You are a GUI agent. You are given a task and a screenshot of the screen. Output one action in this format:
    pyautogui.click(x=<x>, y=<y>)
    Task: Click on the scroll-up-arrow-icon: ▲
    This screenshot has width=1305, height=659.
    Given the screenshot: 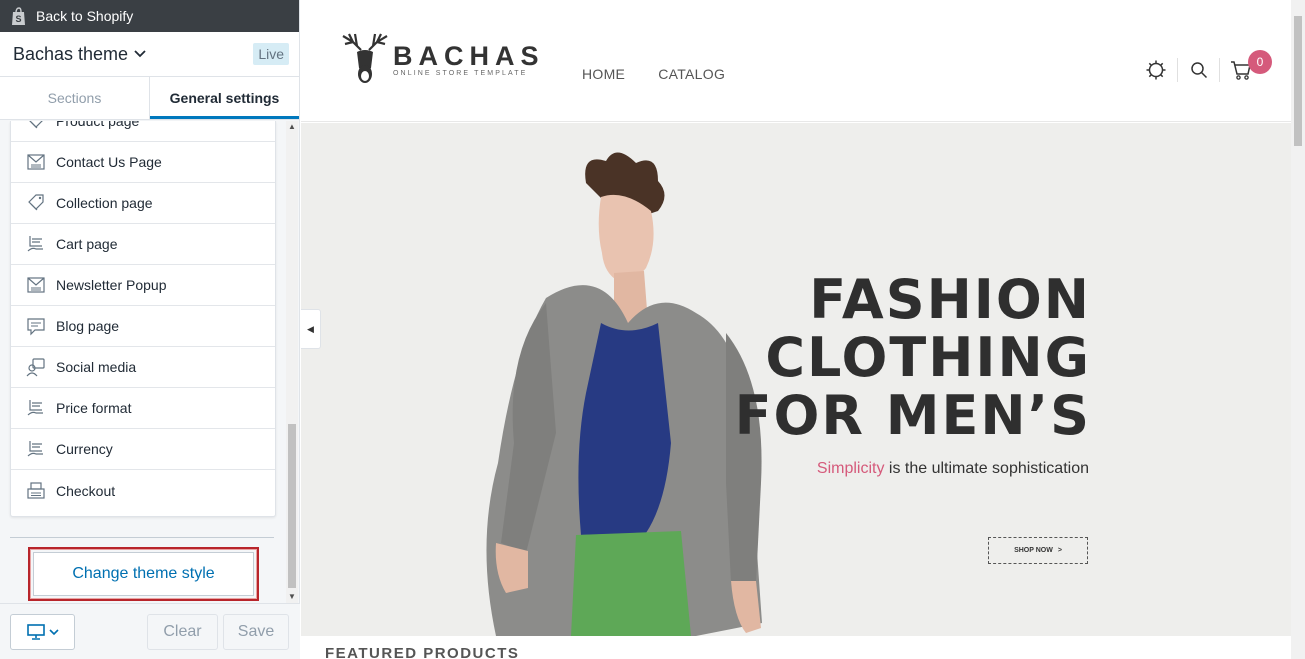 What is the action you would take?
    pyautogui.click(x=292, y=127)
    